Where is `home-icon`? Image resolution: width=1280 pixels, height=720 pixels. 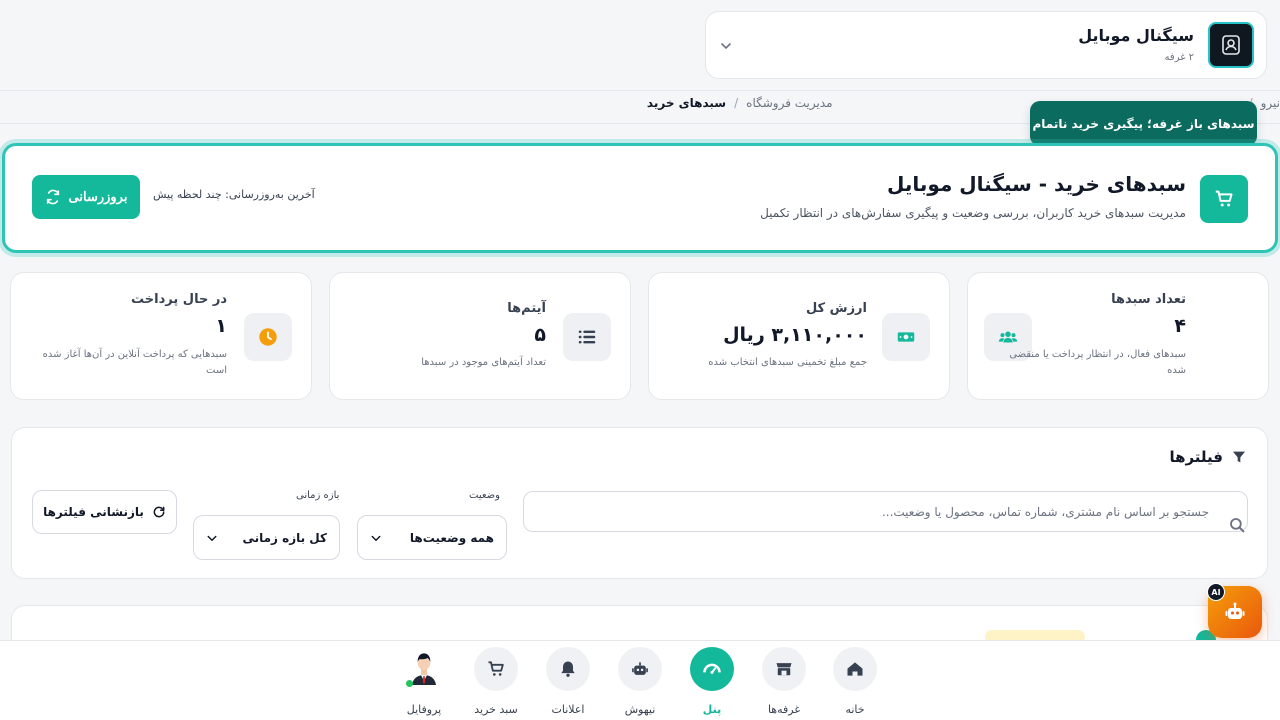 home-icon is located at coordinates (855, 669).